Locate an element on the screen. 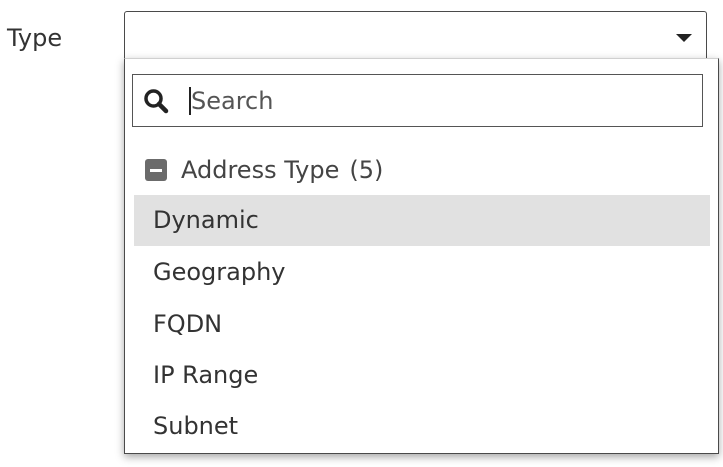  type-select is located at coordinates (415, 34).